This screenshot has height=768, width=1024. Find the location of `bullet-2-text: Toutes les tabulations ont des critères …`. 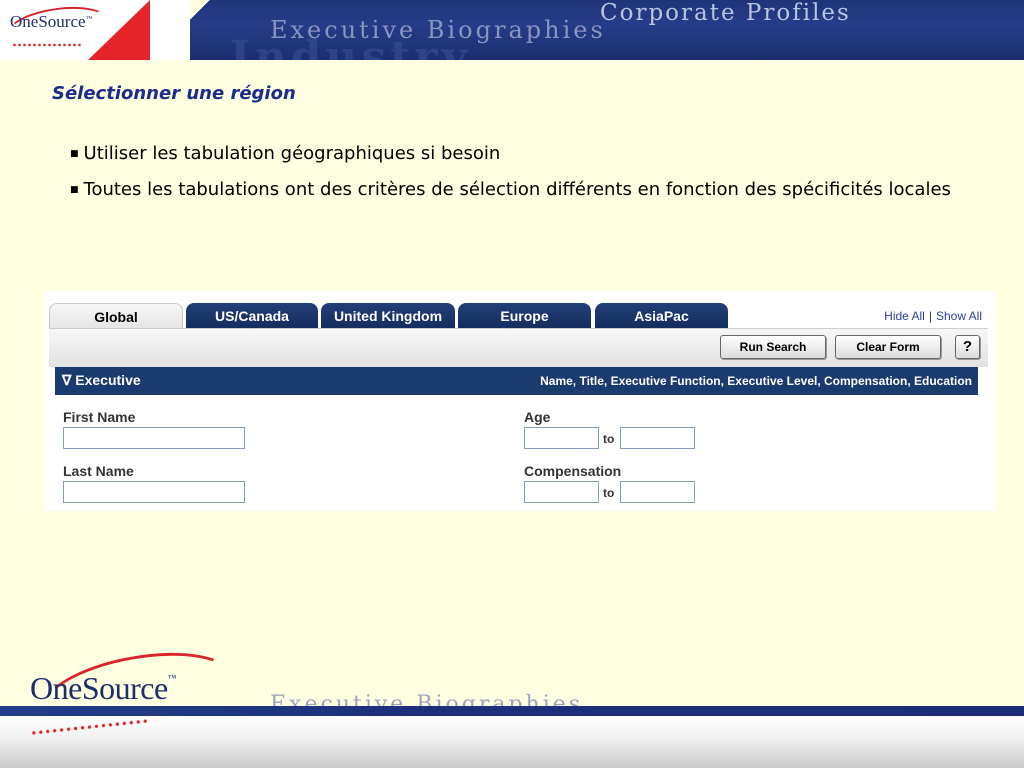

bullet-2-text: Toutes les tabulations ont des critères … is located at coordinates (517, 189).